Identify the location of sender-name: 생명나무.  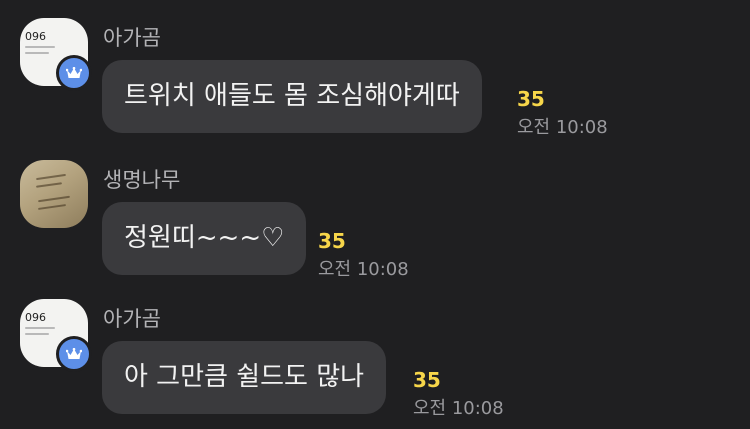
(142, 180).